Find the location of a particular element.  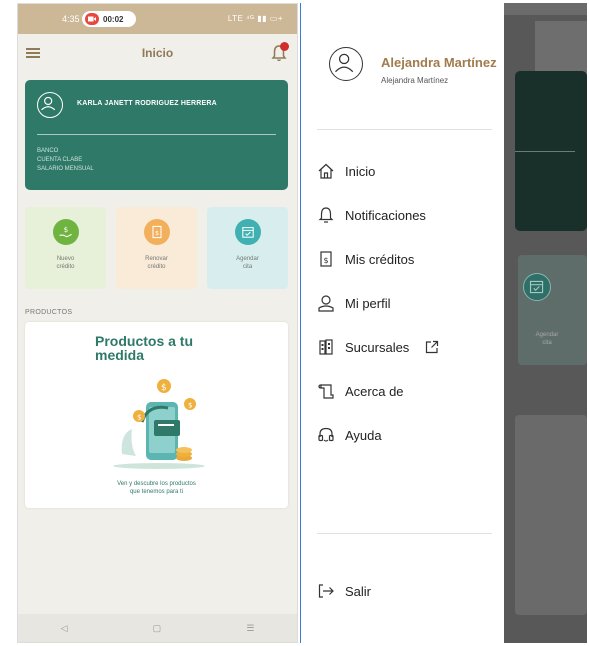

bell-icon is located at coordinates (326, 215).